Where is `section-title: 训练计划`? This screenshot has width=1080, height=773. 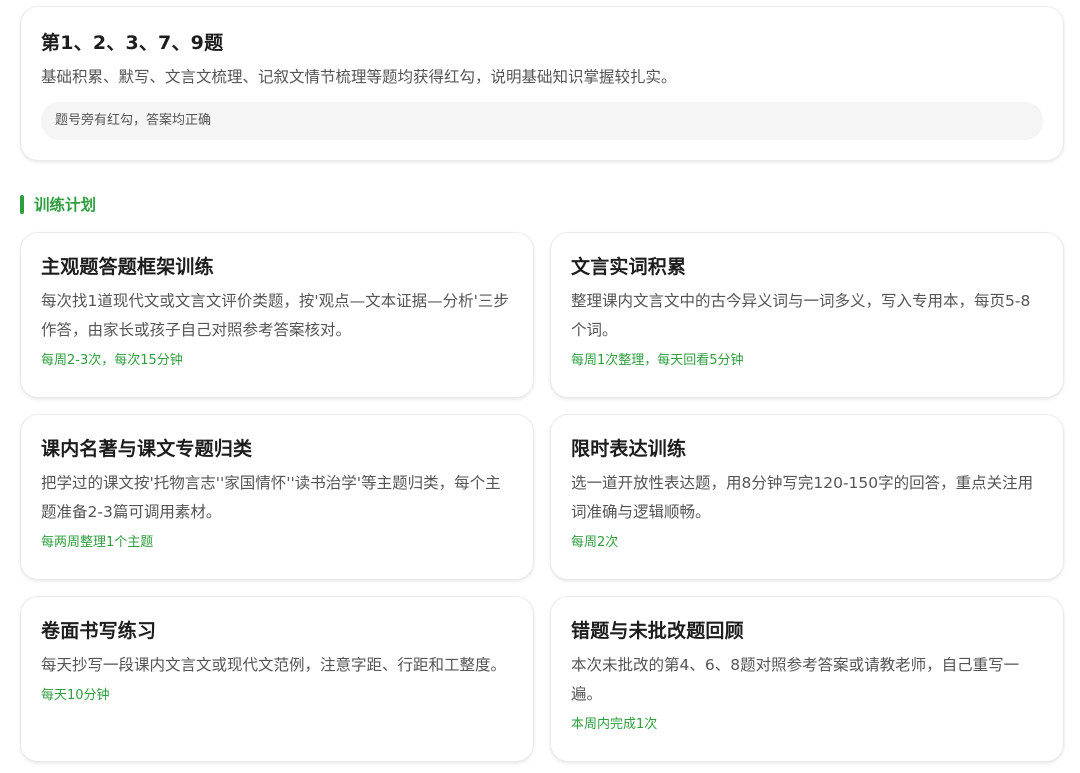 section-title: 训练计划 is located at coordinates (65, 205).